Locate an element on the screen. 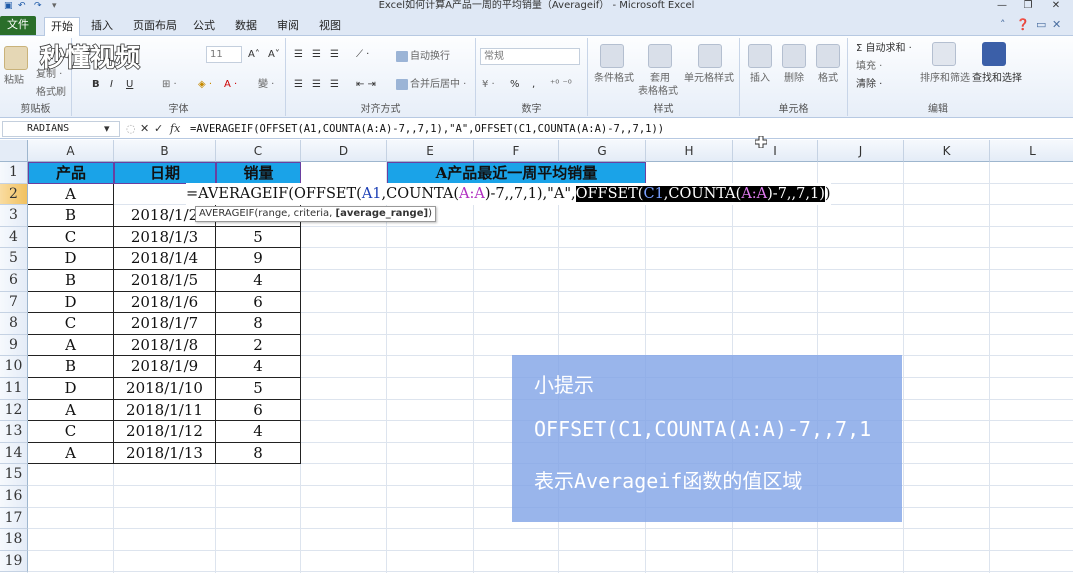 Image resolution: width=1073 pixels, height=573 pixels. column-header-k: K is located at coordinates (947, 151).